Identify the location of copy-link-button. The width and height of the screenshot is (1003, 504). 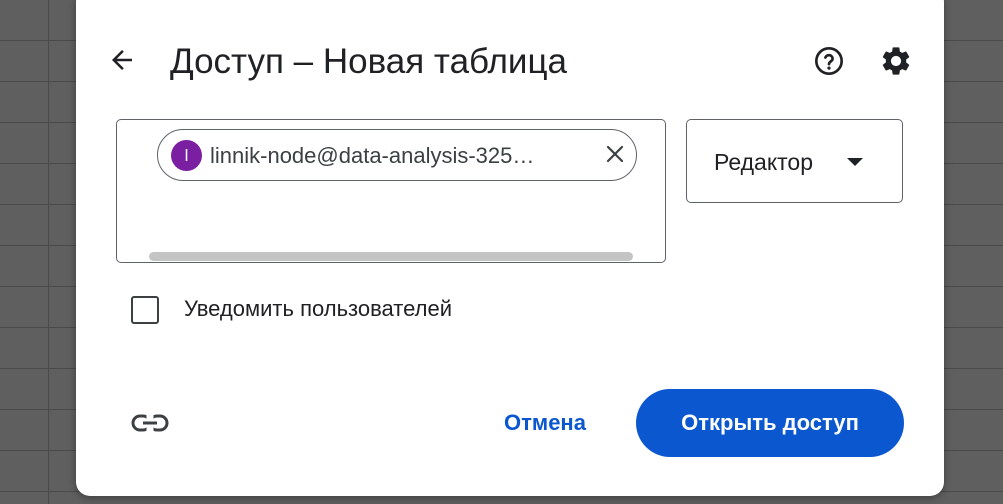
(150, 423).